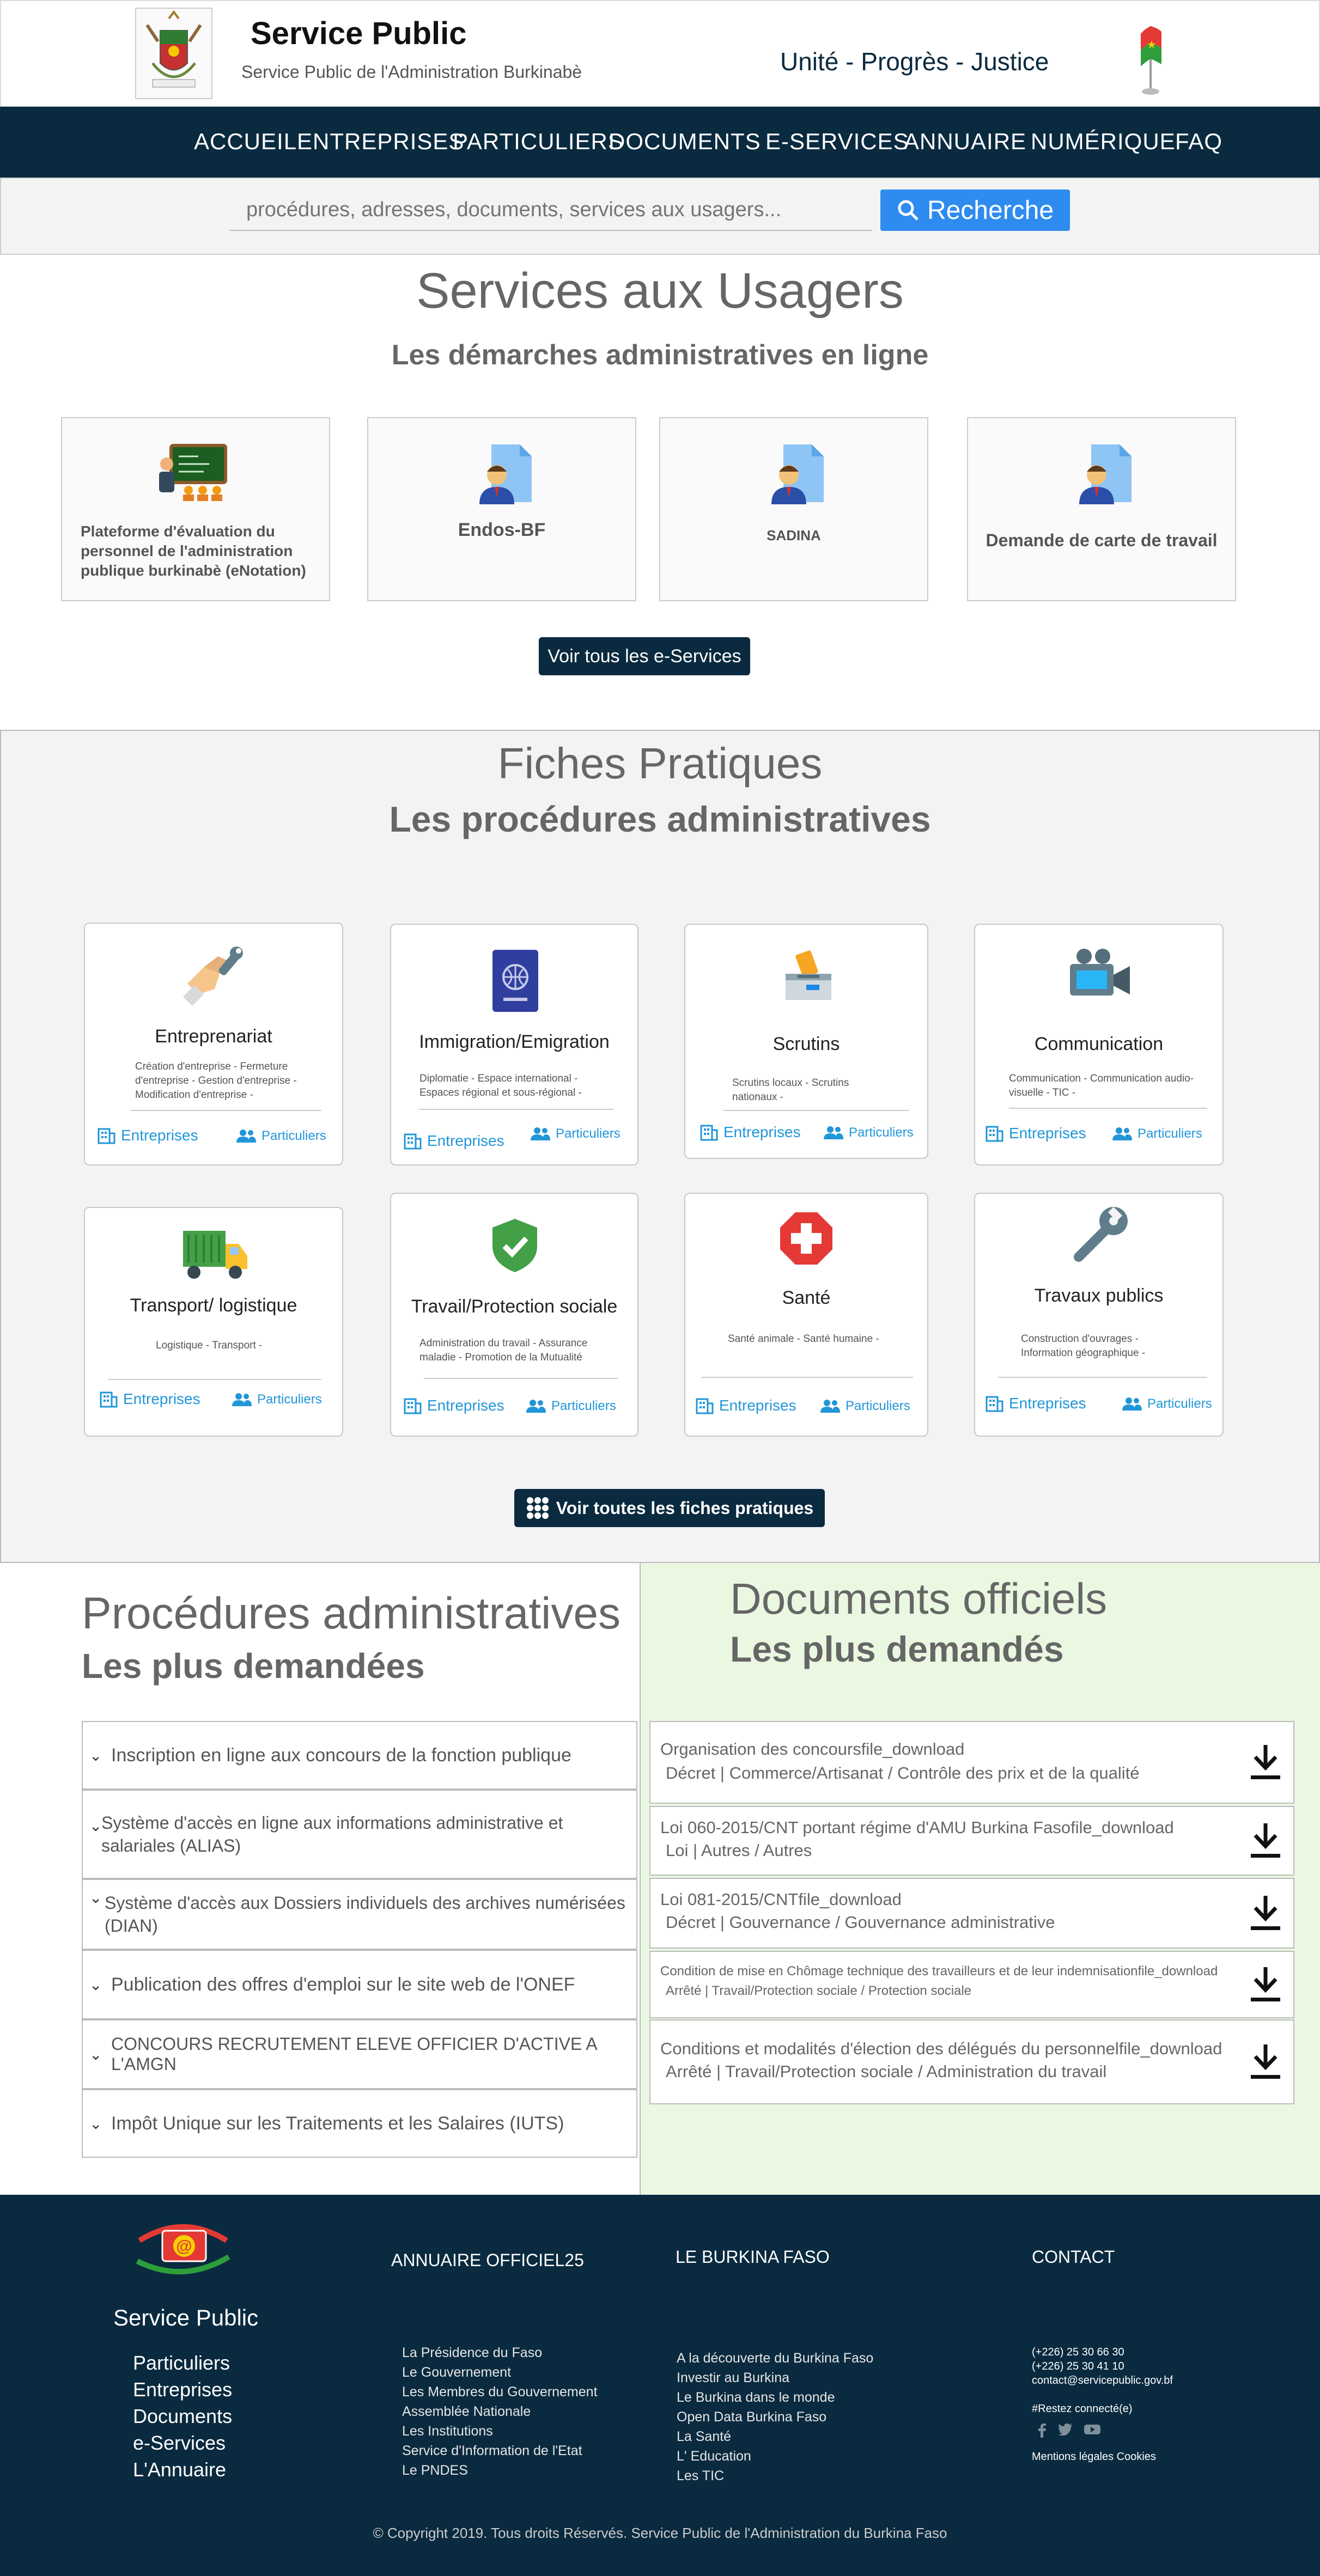 The width and height of the screenshot is (1320, 2576). I want to click on contact-phone: (+226) 25 30 66 30, so click(1102, 2352).